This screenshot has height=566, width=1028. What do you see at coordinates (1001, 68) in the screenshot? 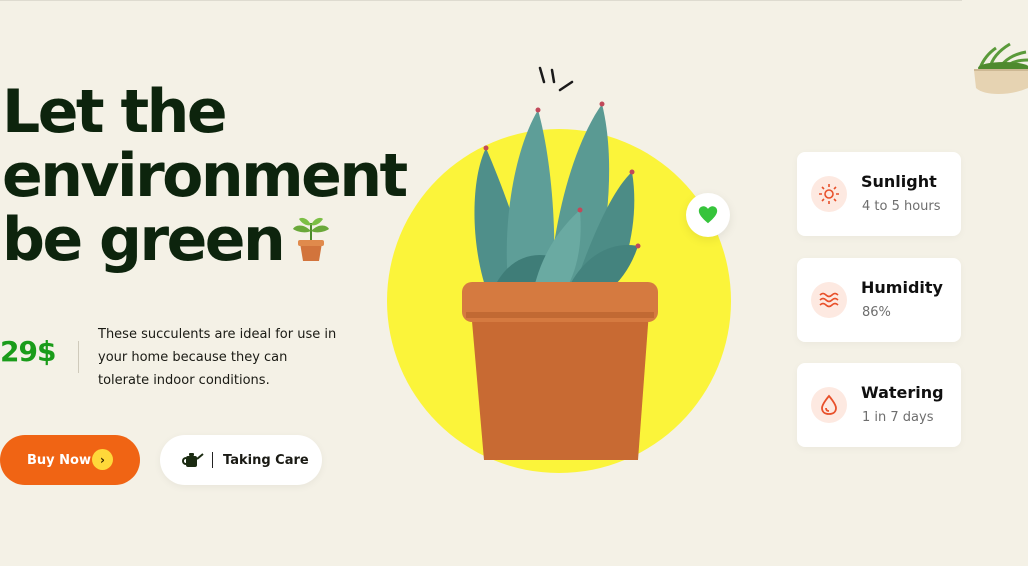
I see `corner-plant-image` at bounding box center [1001, 68].